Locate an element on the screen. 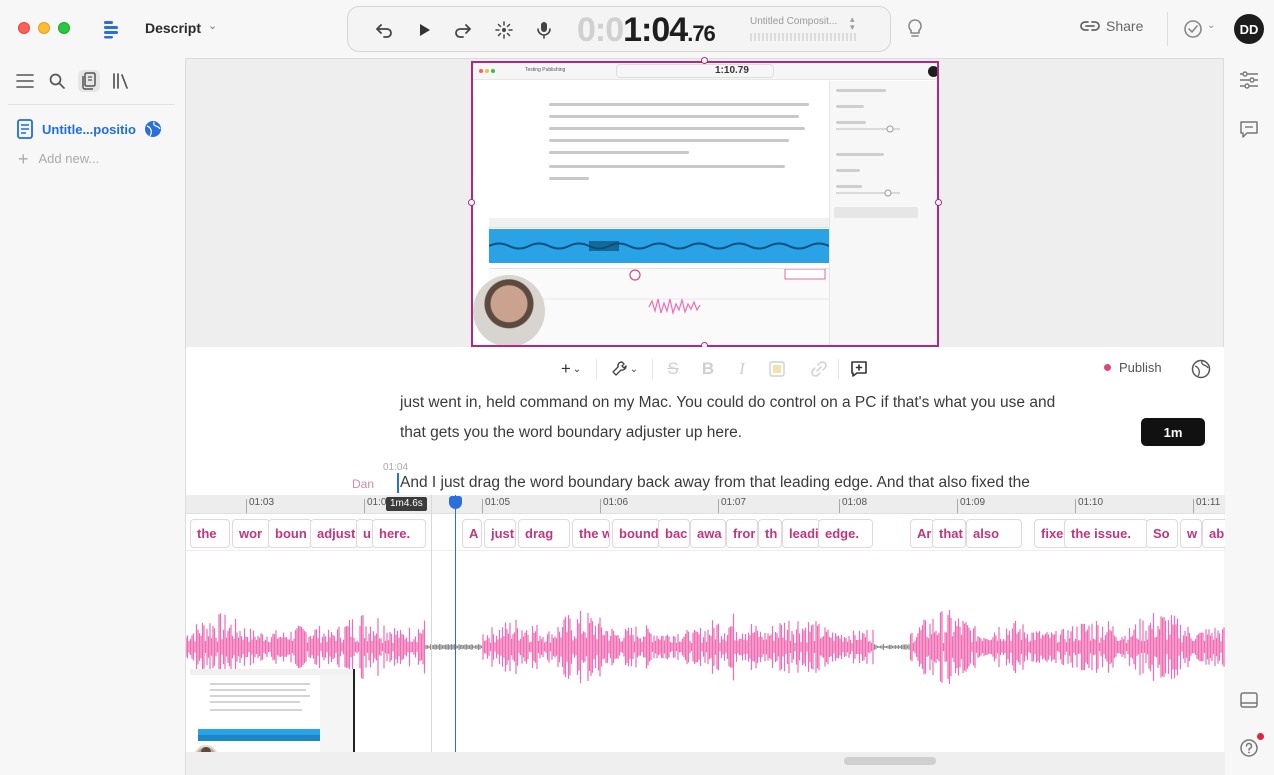 Image resolution: width=1274 pixels, height=775 pixels. publish-button: Publish is located at coordinates (1133, 367).